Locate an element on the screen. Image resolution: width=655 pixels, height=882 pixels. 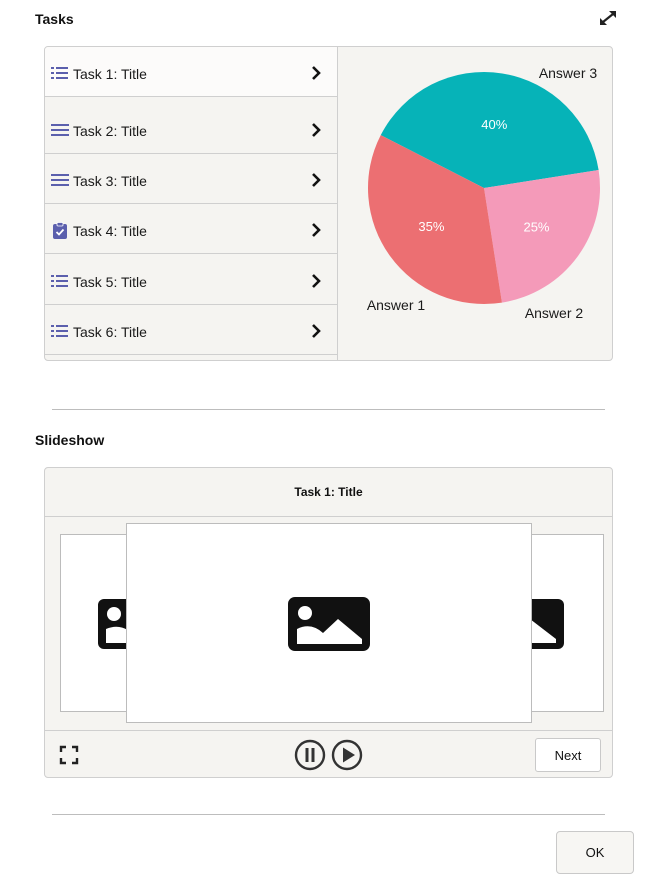
task-label: Task 5: Title is located at coordinates (110, 282).